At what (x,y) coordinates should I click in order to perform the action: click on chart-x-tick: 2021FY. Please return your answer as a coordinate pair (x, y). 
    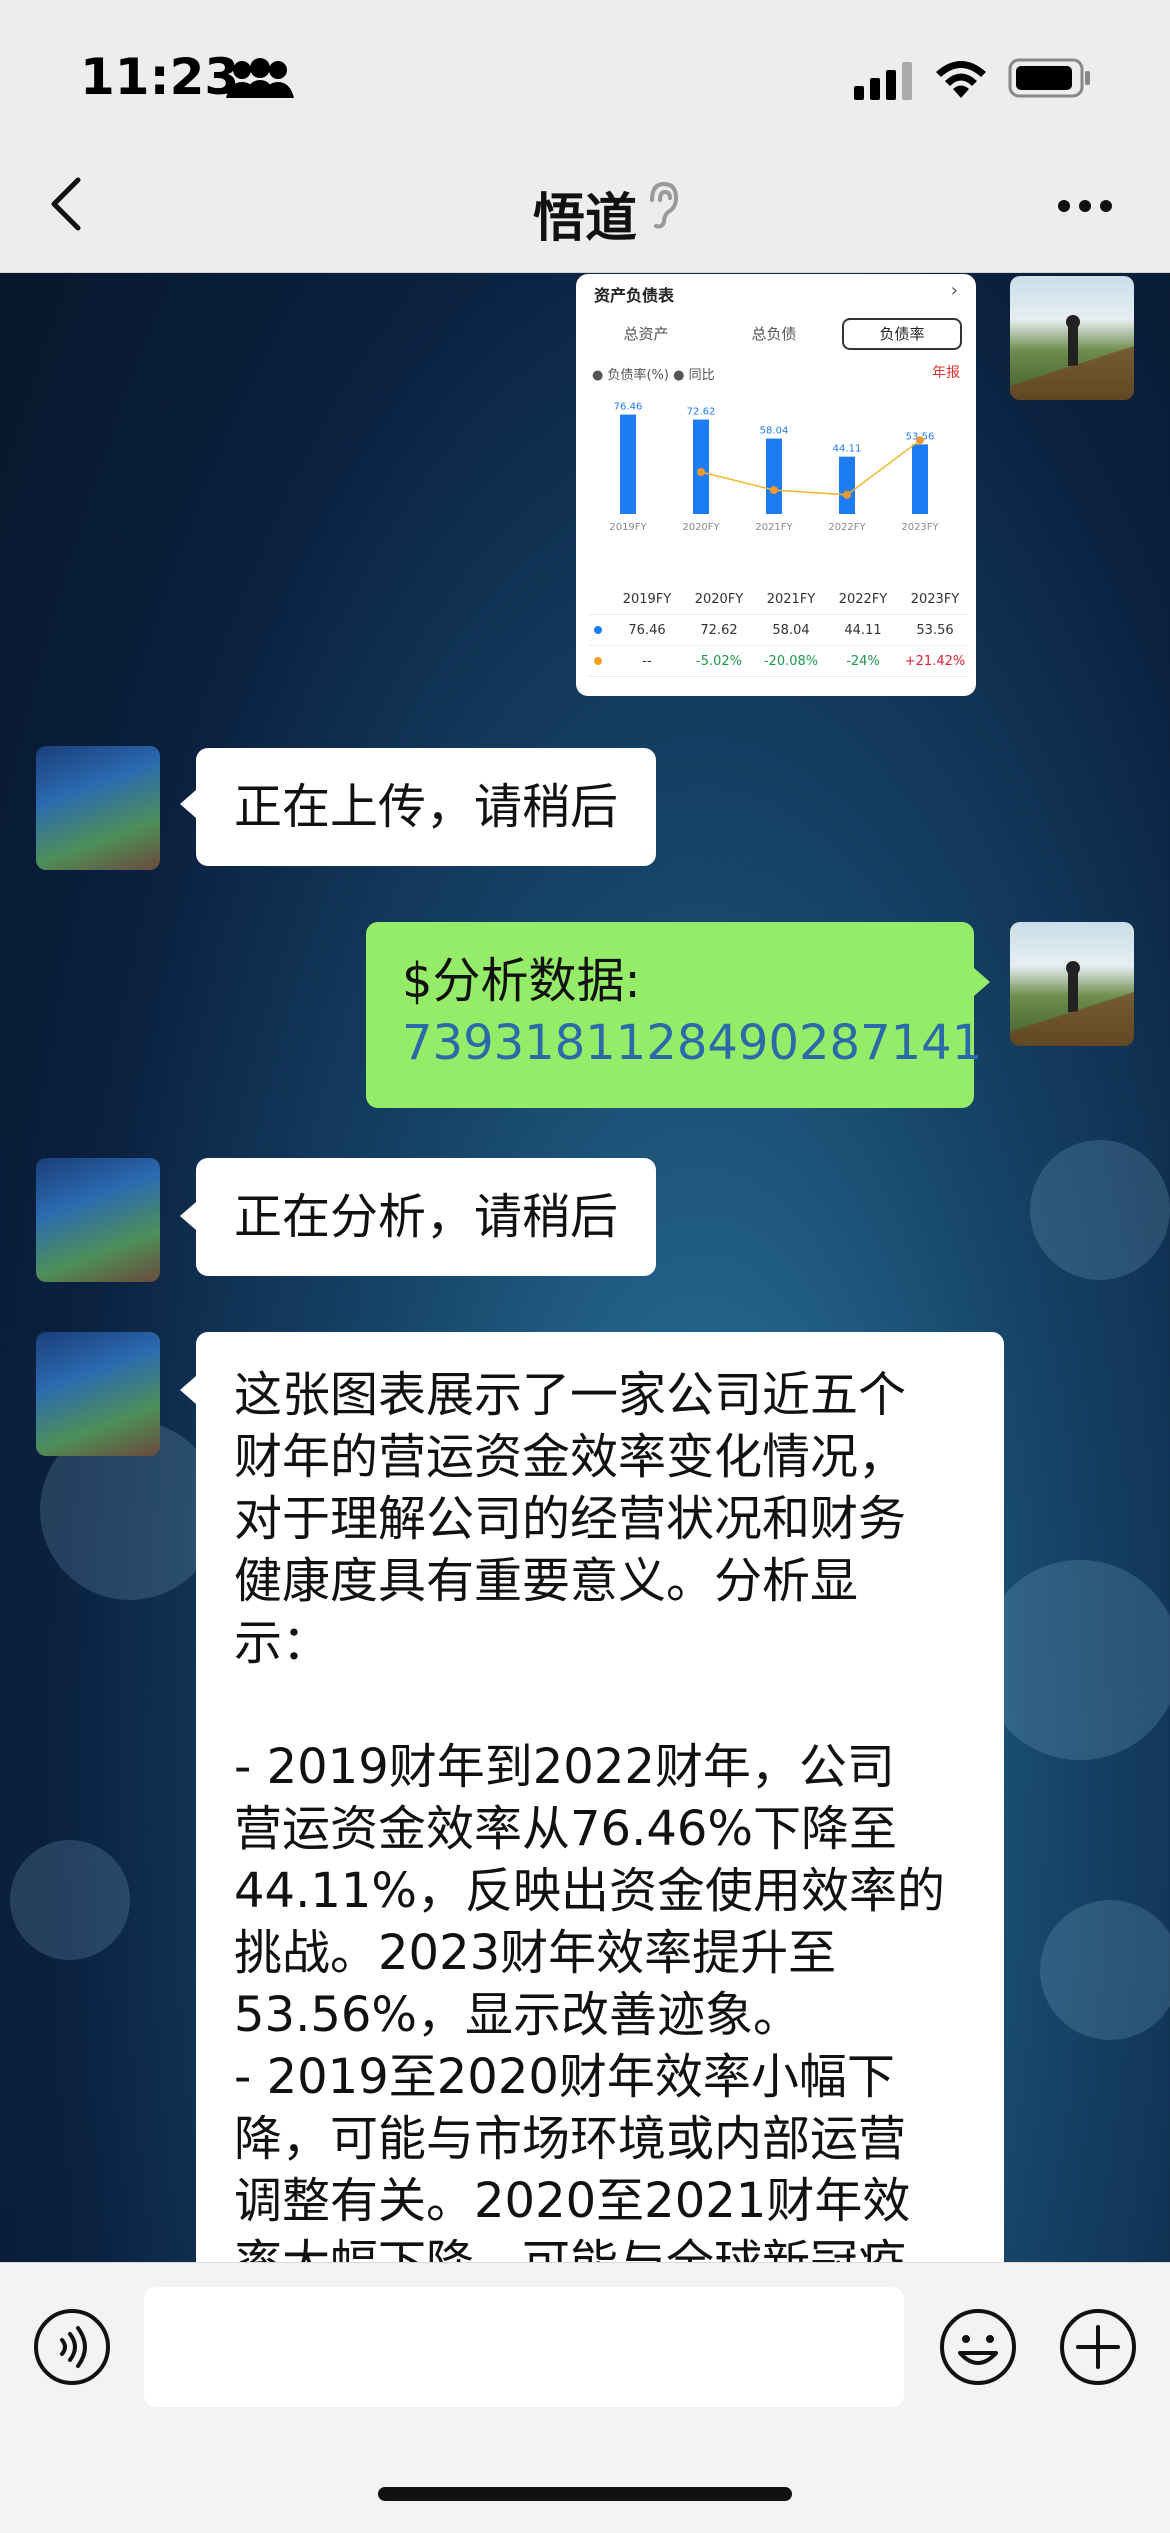
    Looking at the image, I should click on (774, 527).